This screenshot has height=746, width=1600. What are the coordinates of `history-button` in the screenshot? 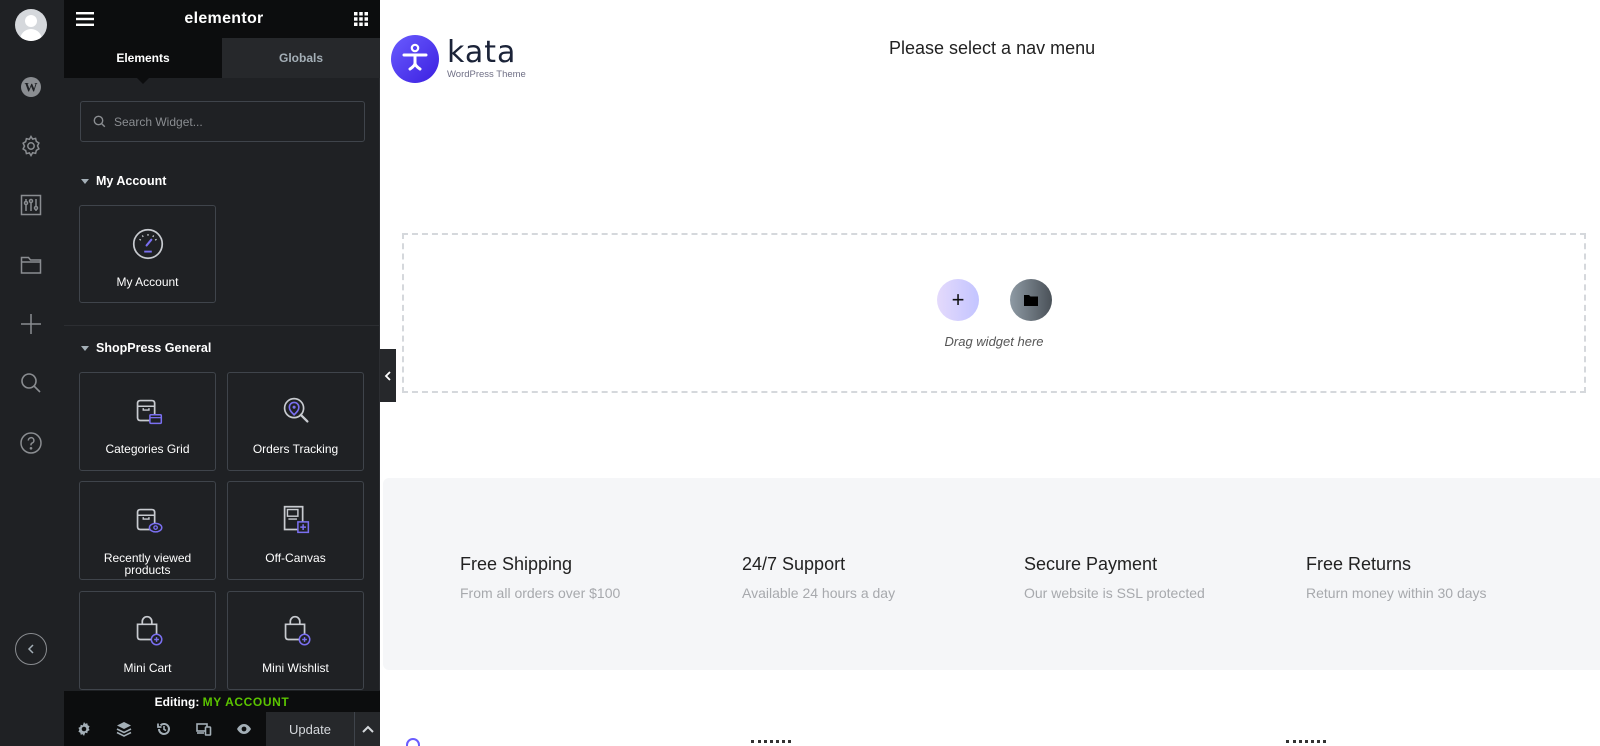 It's located at (164, 729).